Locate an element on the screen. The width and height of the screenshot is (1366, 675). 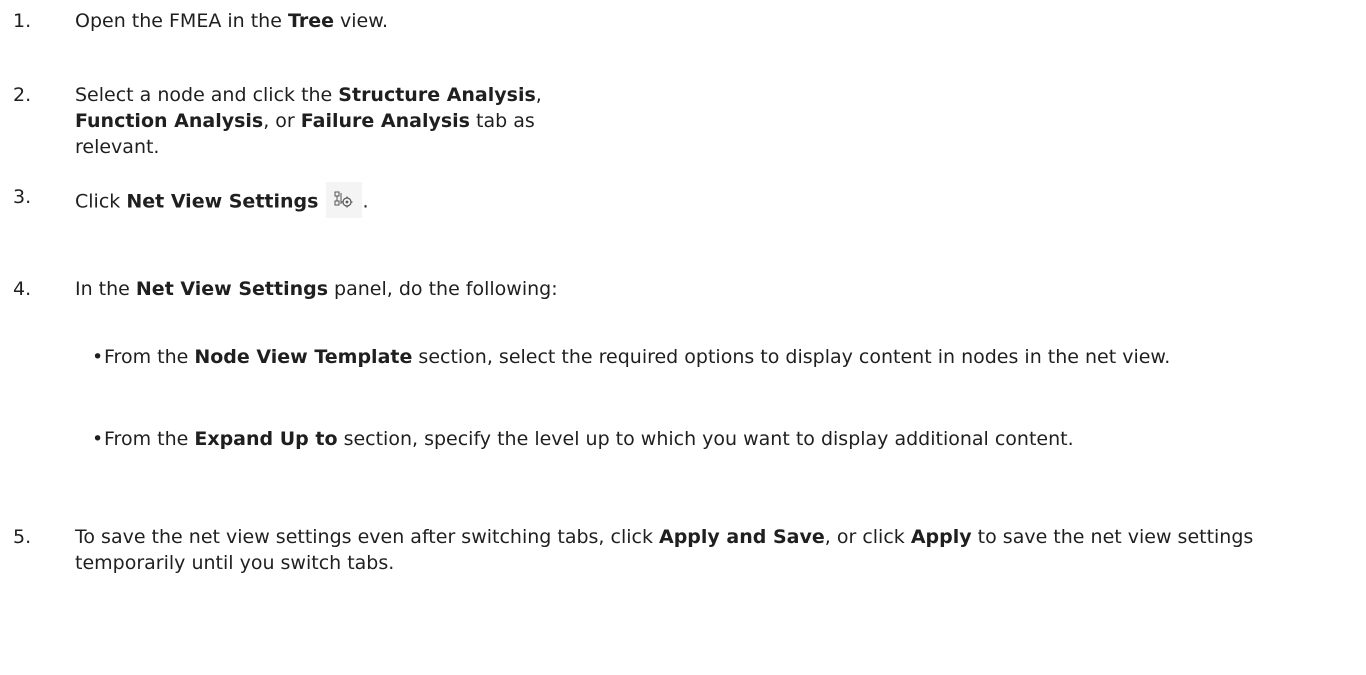
ui-term: Apply and Save is located at coordinates (742, 537).